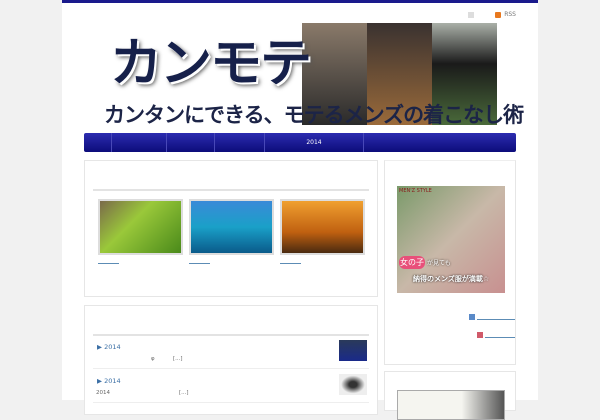 The image size is (600, 420). What do you see at coordinates (153, 359) in the screenshot?
I see `post-excerpt: φ` at bounding box center [153, 359].